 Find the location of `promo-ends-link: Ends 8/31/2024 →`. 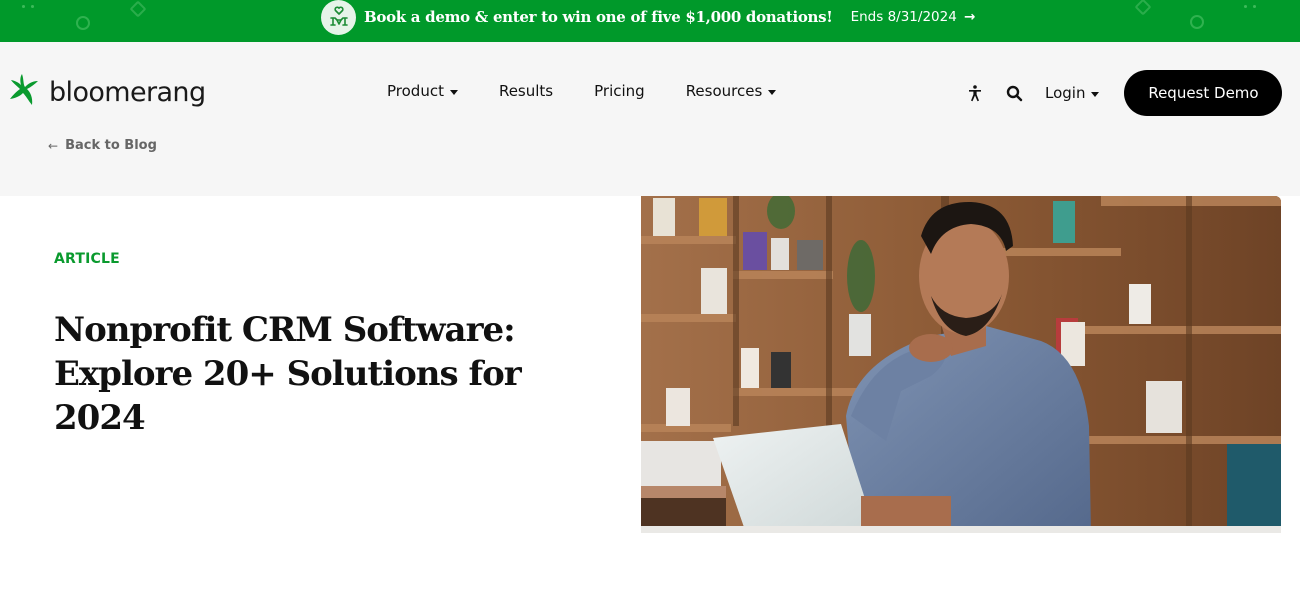

promo-ends-link: Ends 8/31/2024 → is located at coordinates (913, 17).